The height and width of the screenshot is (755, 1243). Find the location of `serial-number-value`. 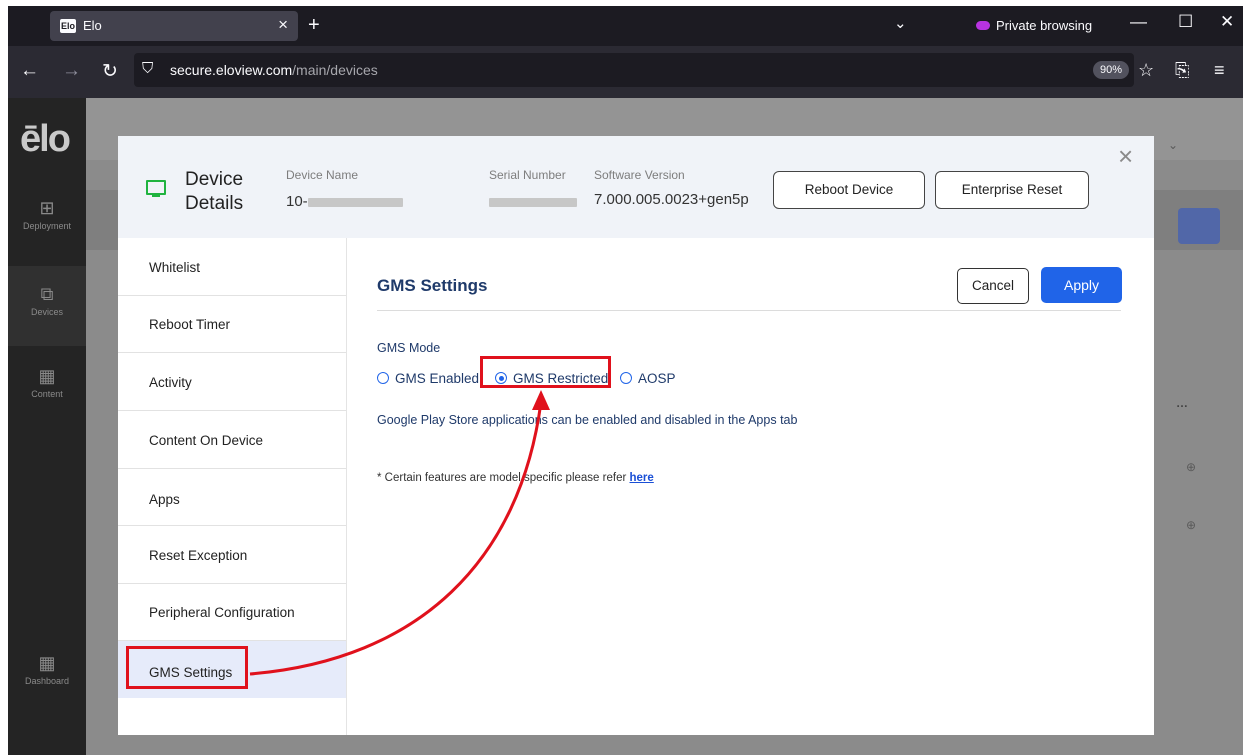

serial-number-value is located at coordinates (533, 201).